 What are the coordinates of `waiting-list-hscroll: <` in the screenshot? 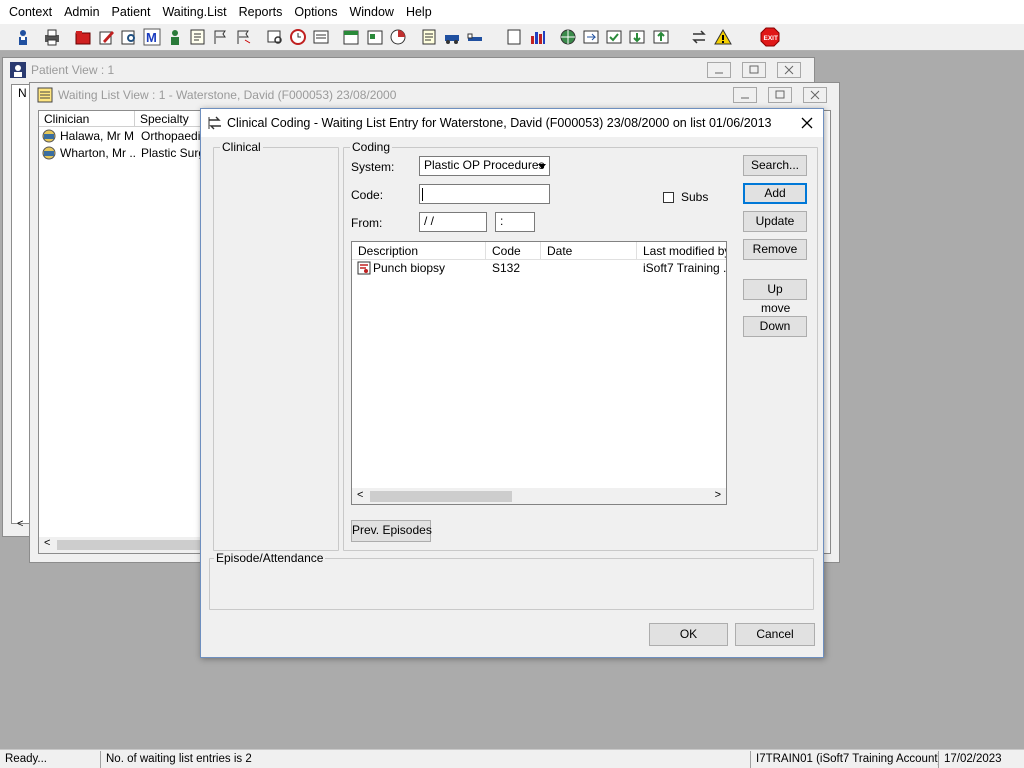 It's located at (127, 545).